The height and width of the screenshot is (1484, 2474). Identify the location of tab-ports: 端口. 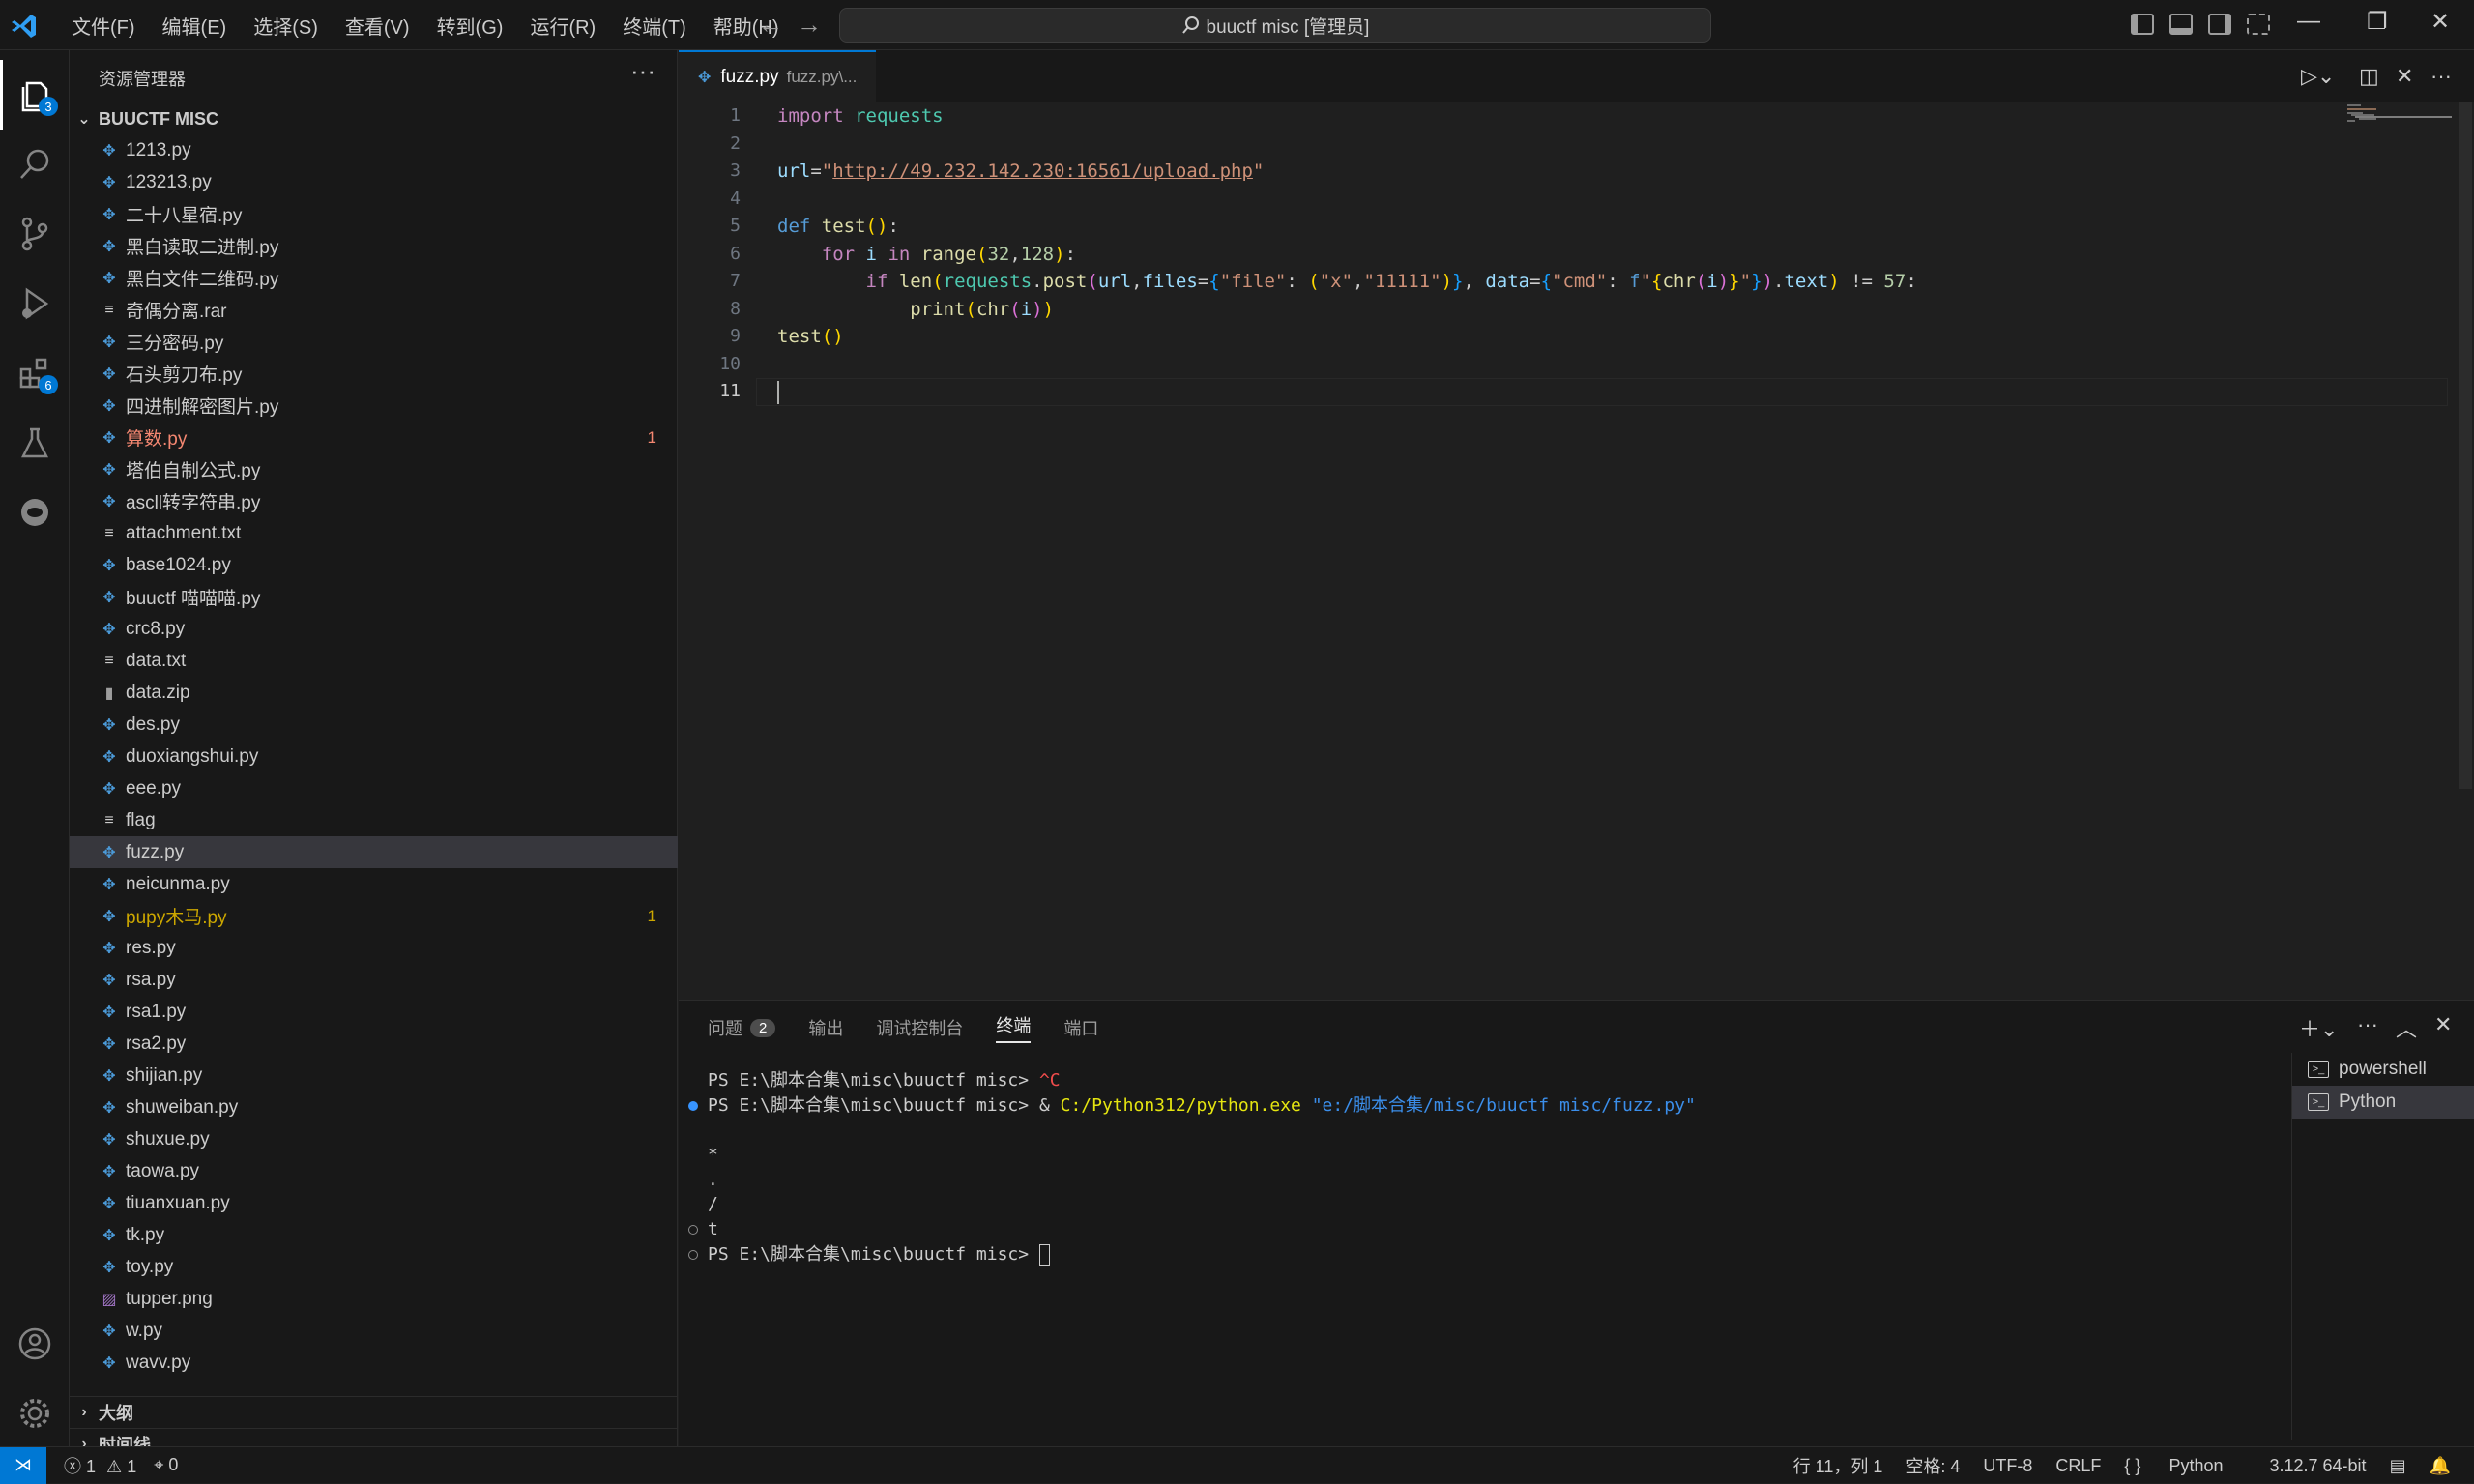
(1081, 1027).